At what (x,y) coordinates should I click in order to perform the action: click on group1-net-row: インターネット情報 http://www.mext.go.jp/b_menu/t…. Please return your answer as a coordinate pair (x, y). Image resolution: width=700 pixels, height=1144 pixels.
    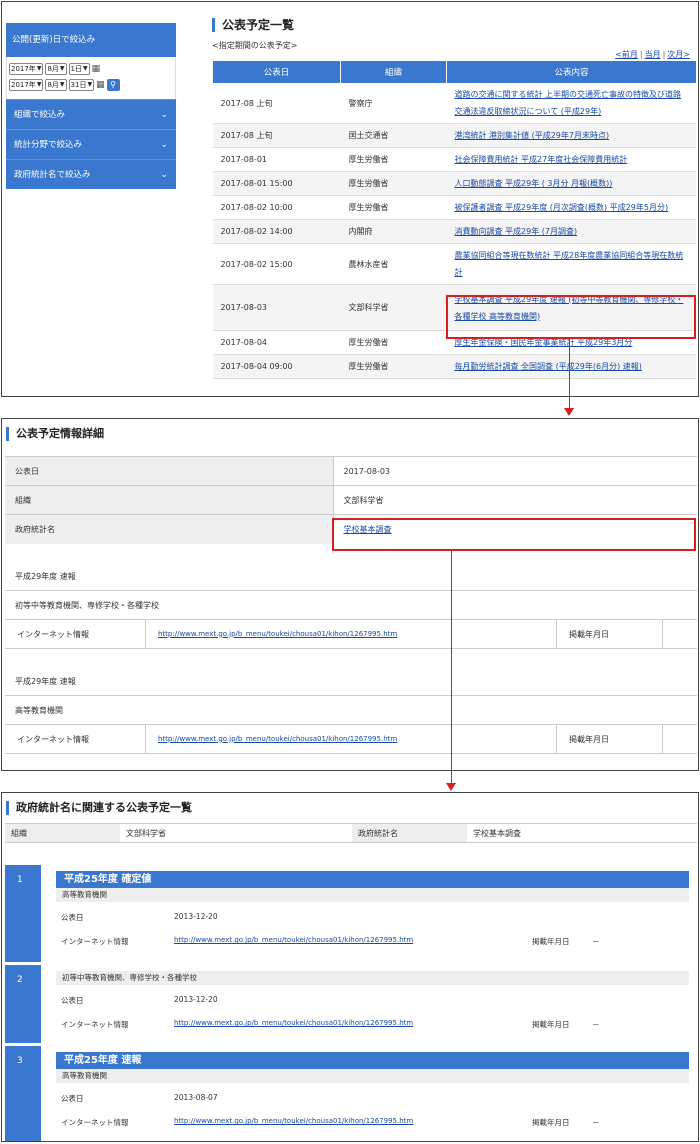
    Looking at the image, I should click on (351, 634).